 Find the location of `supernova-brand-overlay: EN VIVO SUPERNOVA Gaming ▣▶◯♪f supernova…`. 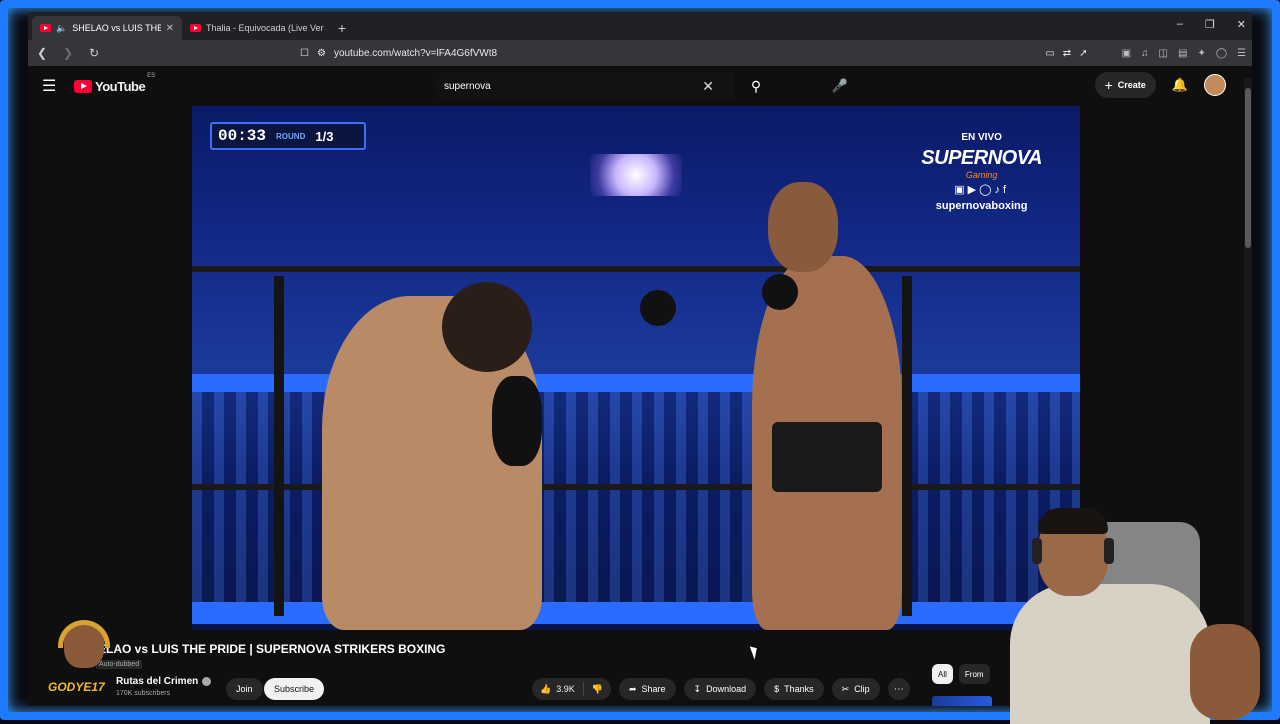

supernova-brand-overlay: EN VIVO SUPERNOVA Gaming ▣▶◯♪f supernova… is located at coordinates (981, 172).